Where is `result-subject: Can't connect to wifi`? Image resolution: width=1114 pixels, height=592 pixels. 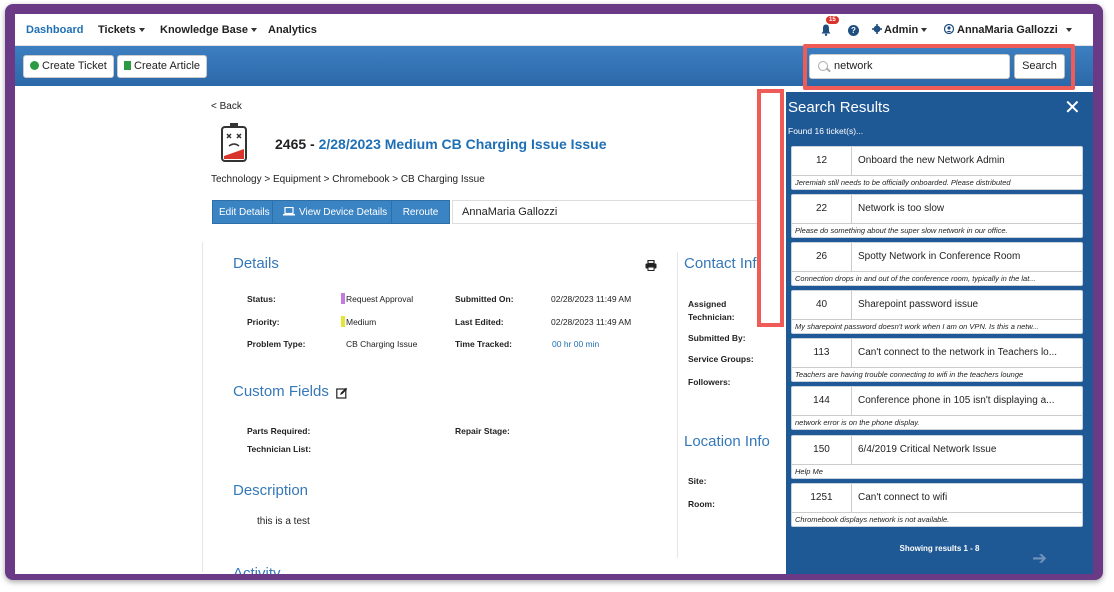 result-subject: Can't connect to wifi is located at coordinates (967, 498).